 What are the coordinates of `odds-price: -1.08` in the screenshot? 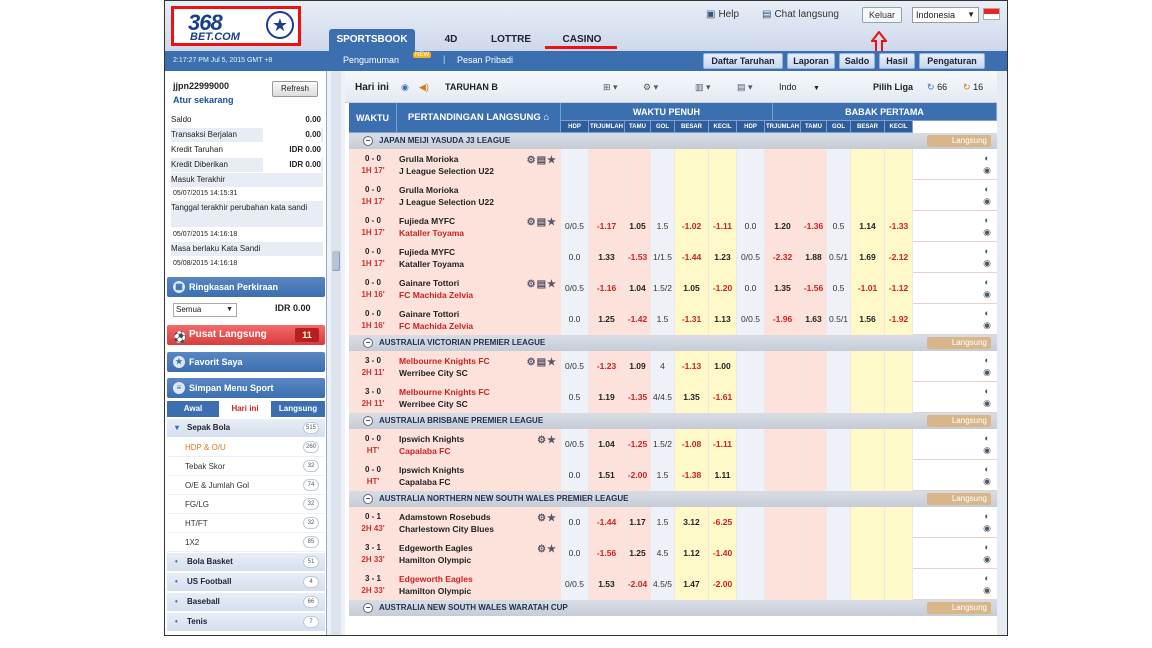 It's located at (692, 444).